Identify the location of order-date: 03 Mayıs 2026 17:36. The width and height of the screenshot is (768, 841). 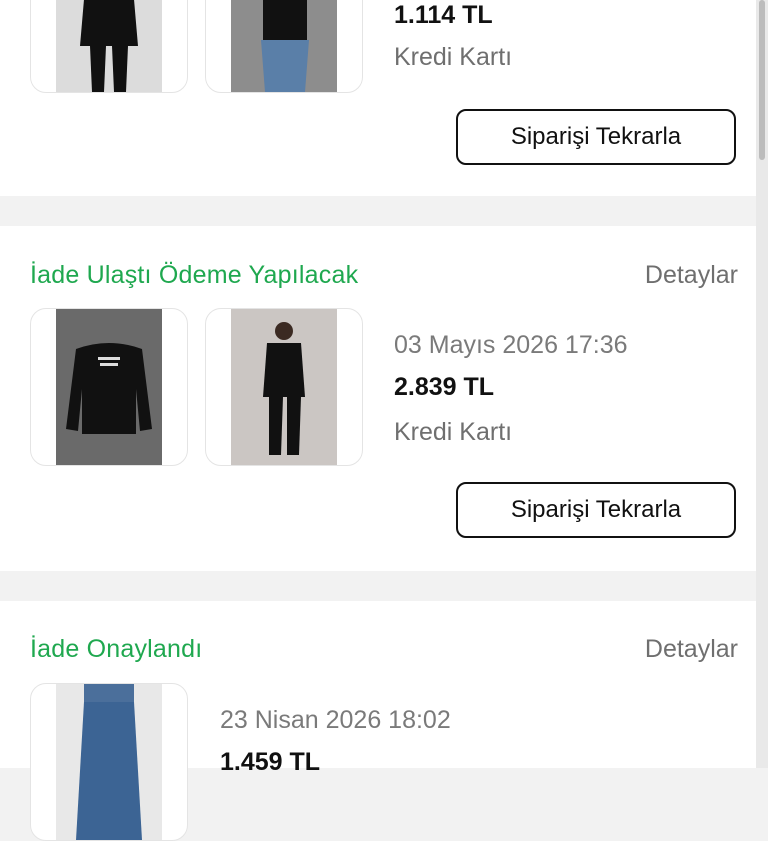
(511, 345).